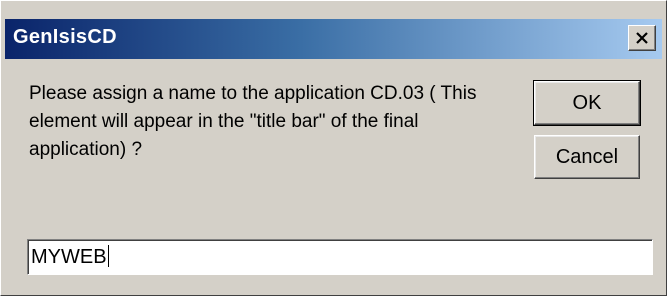 The image size is (667, 296). Describe the element at coordinates (65, 37) in the screenshot. I see `window-title: GenIsisCD` at that location.